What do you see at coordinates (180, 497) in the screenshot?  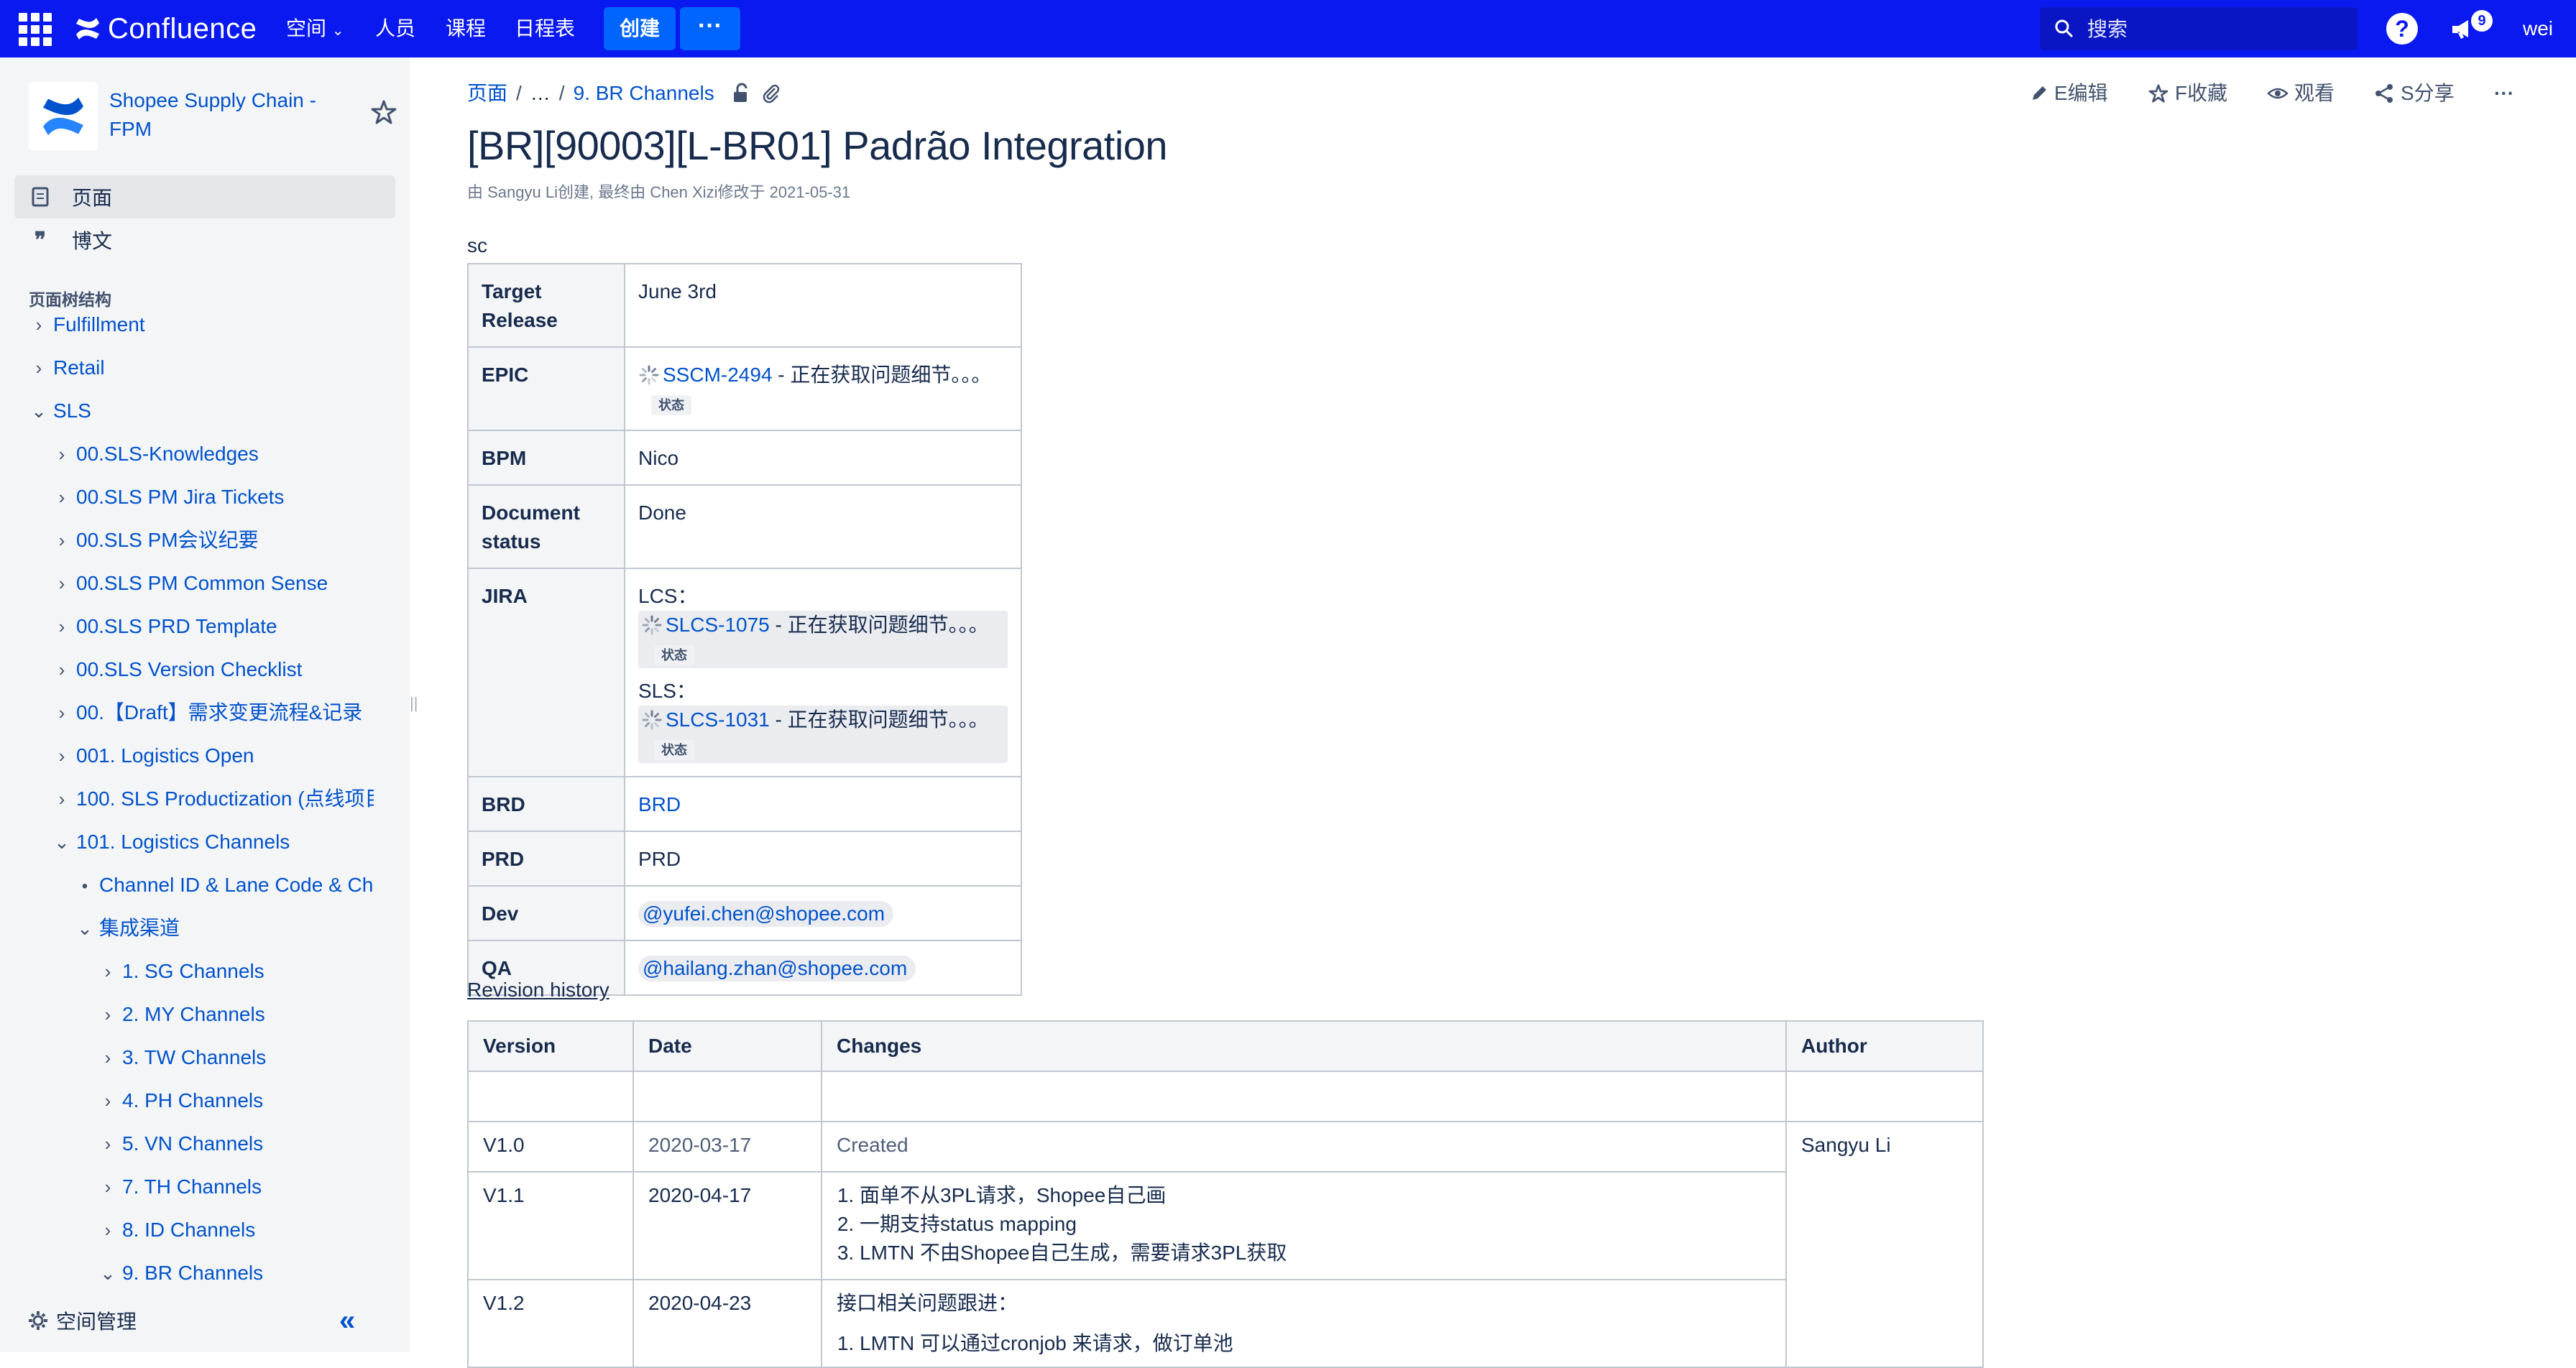 I see `tree-item-label: 00.SLS PM Jira Tickets` at bounding box center [180, 497].